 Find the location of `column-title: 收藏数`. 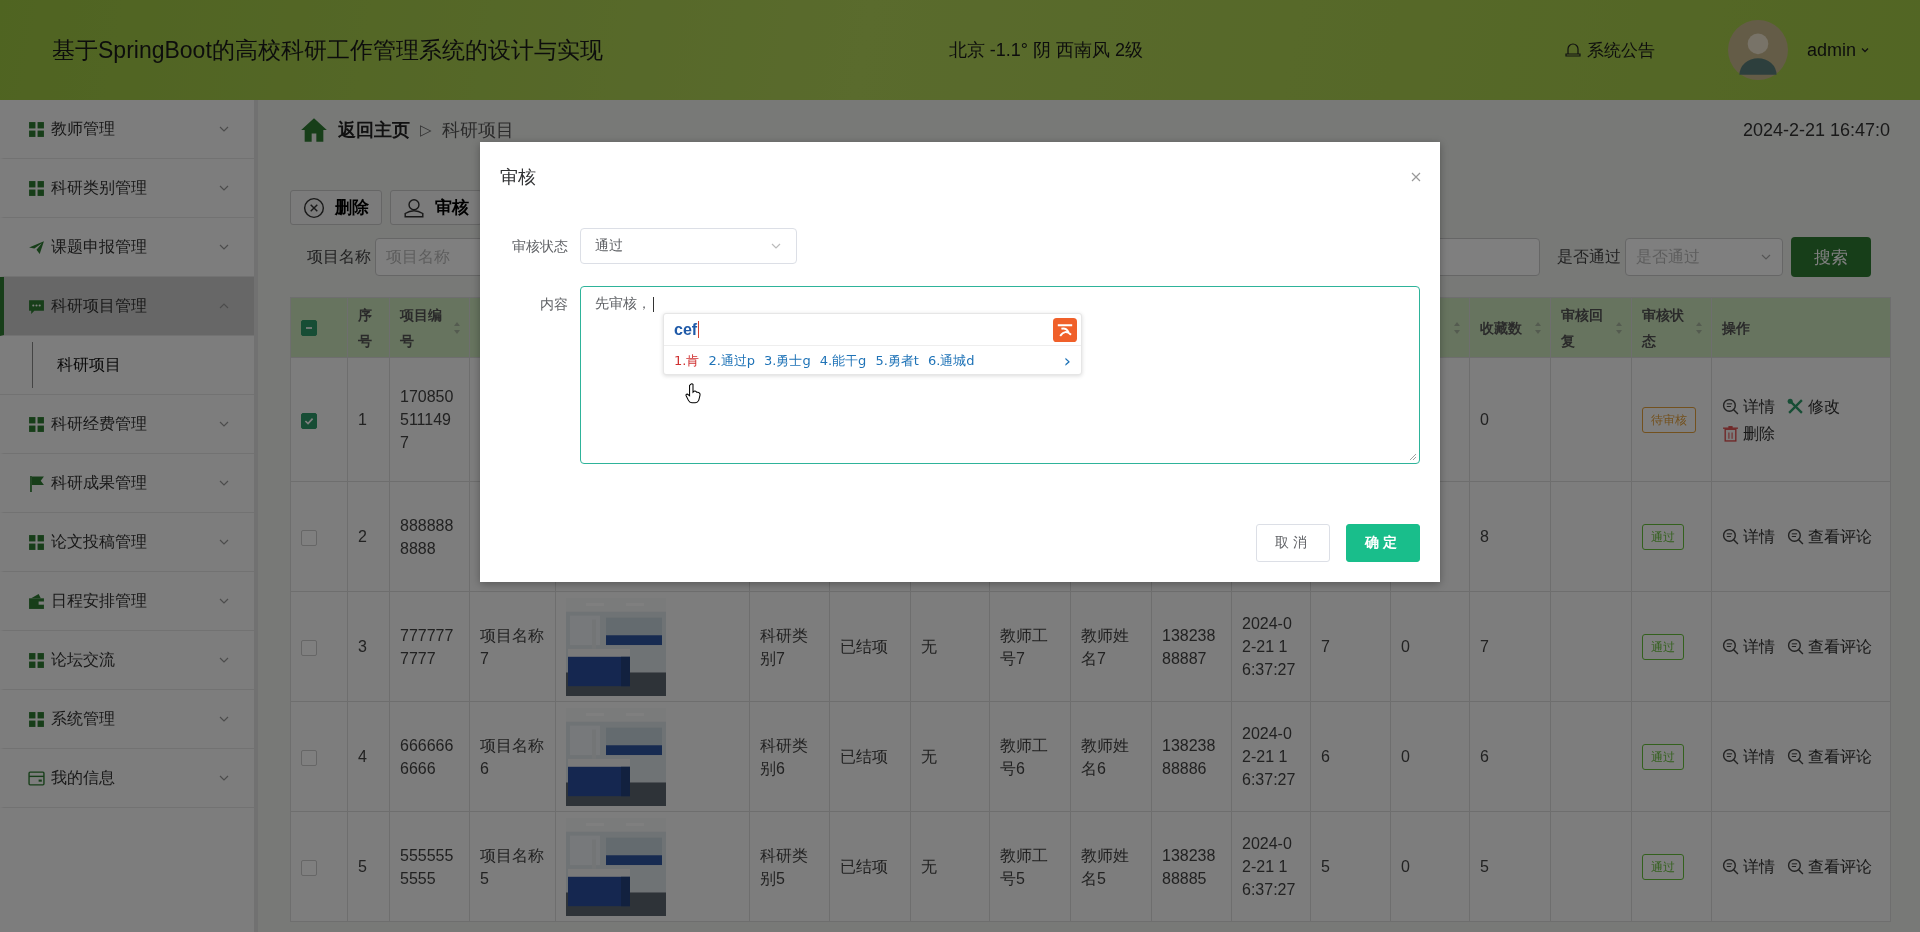

column-title: 收藏数 is located at coordinates (1501, 328).